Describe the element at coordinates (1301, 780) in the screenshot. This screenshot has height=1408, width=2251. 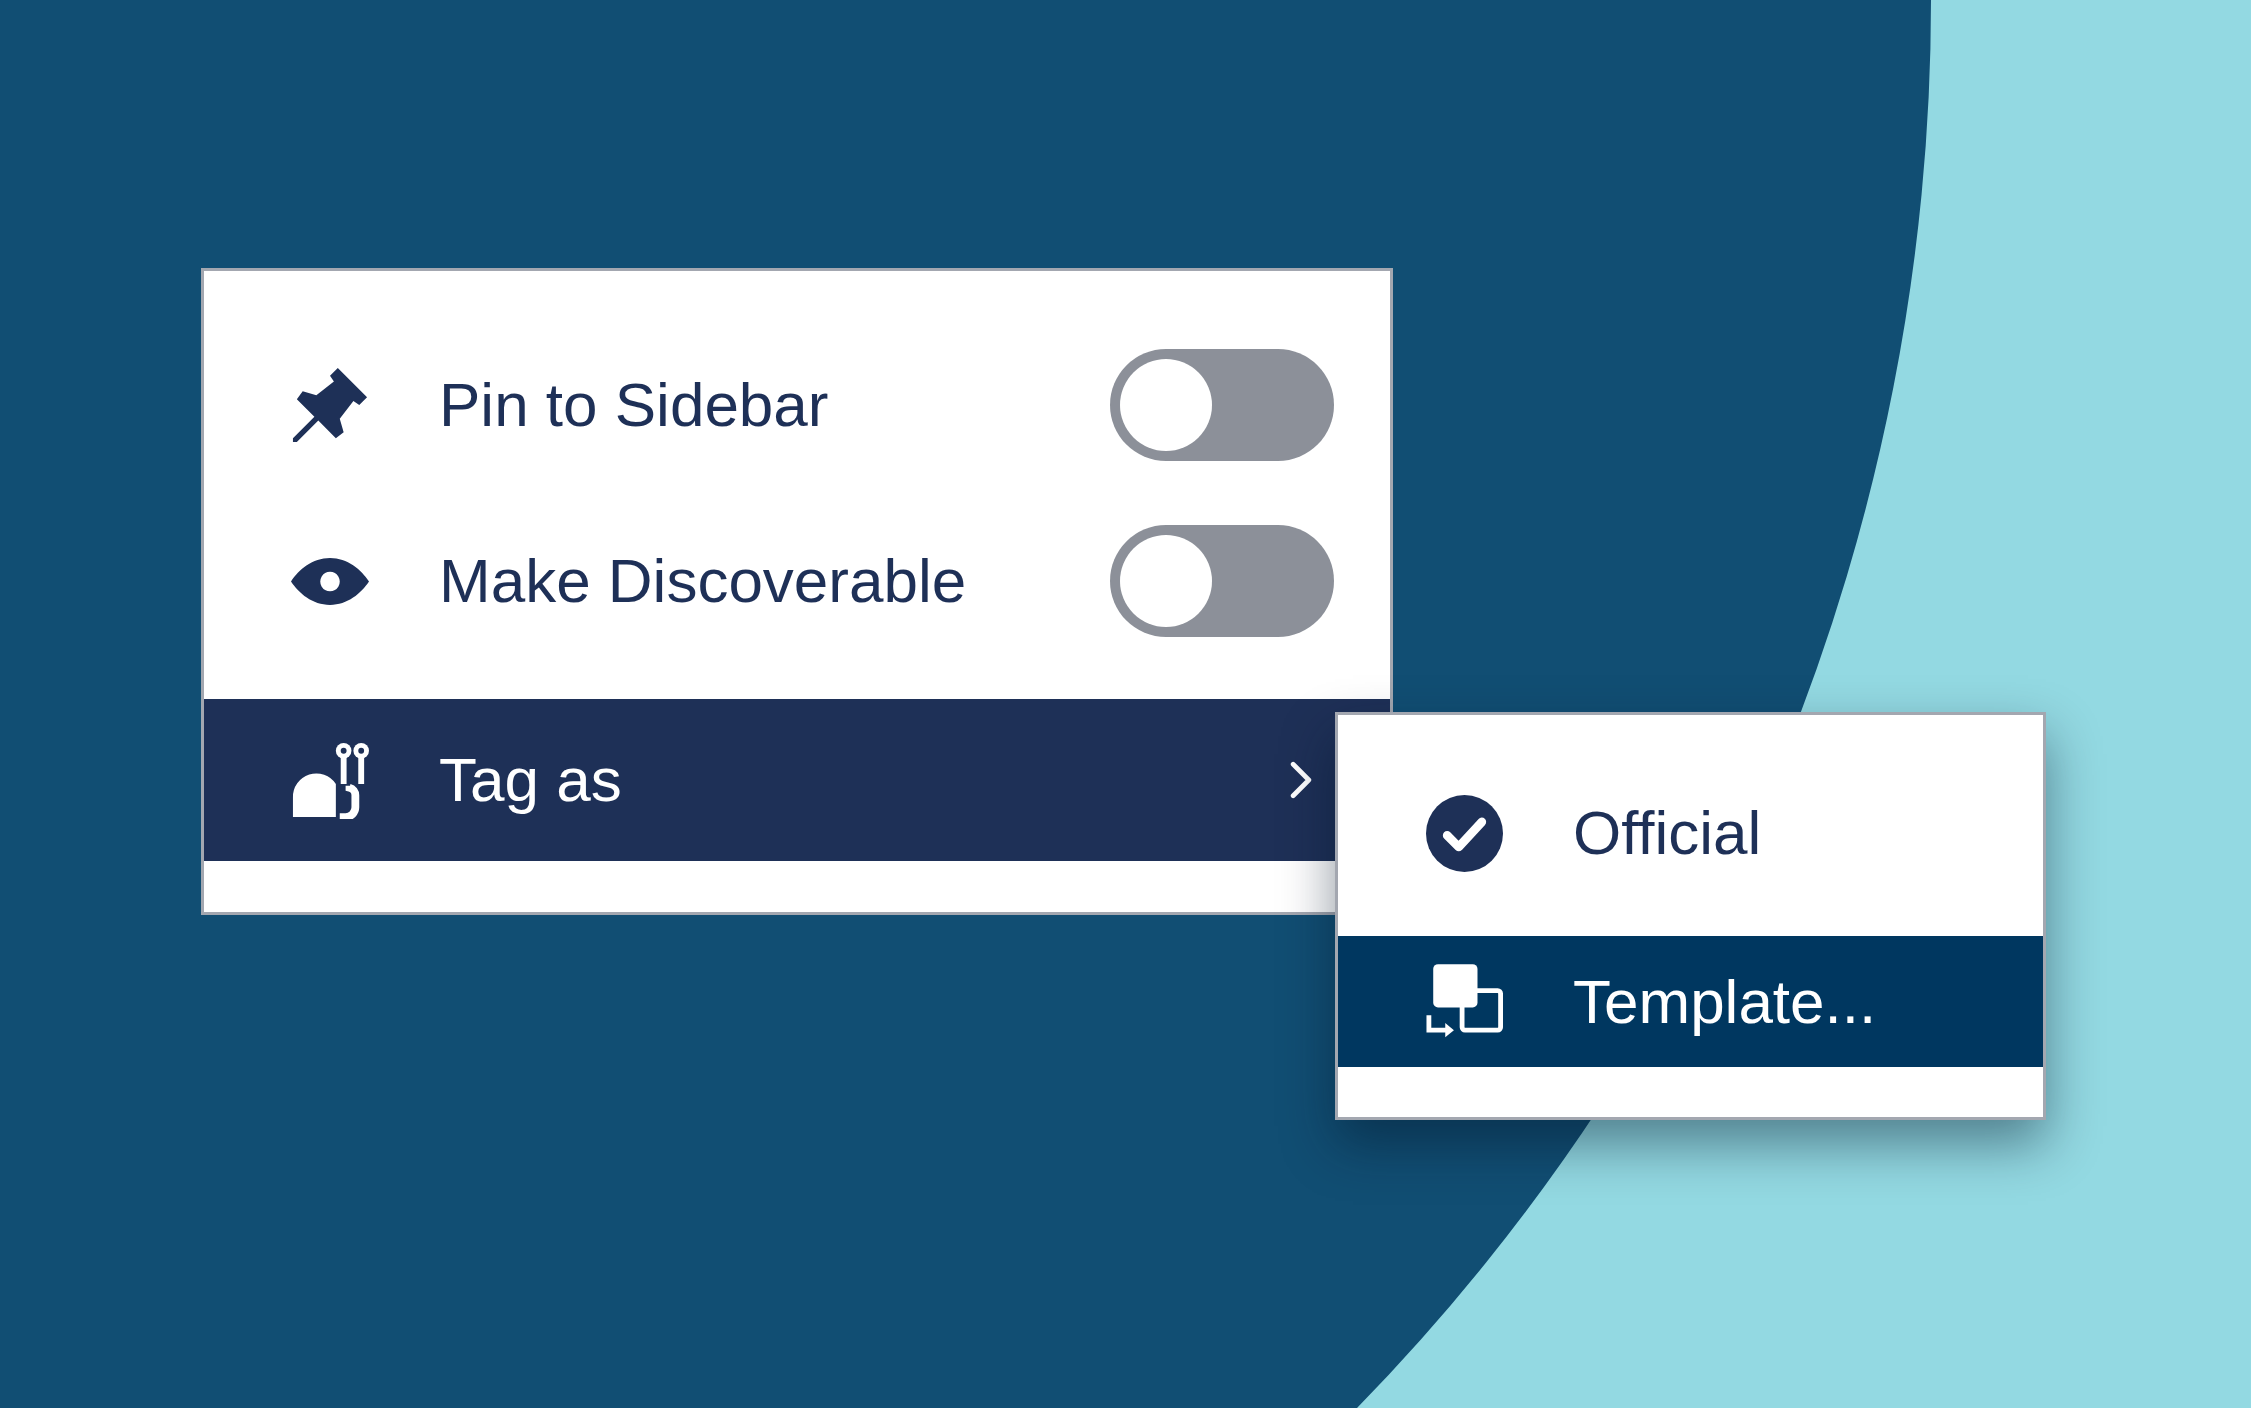
I see `chevron-right-icon` at that location.